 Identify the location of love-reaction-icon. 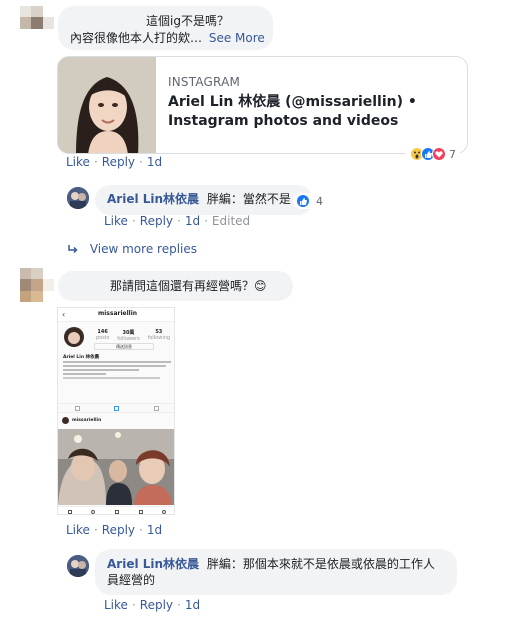
(439, 154).